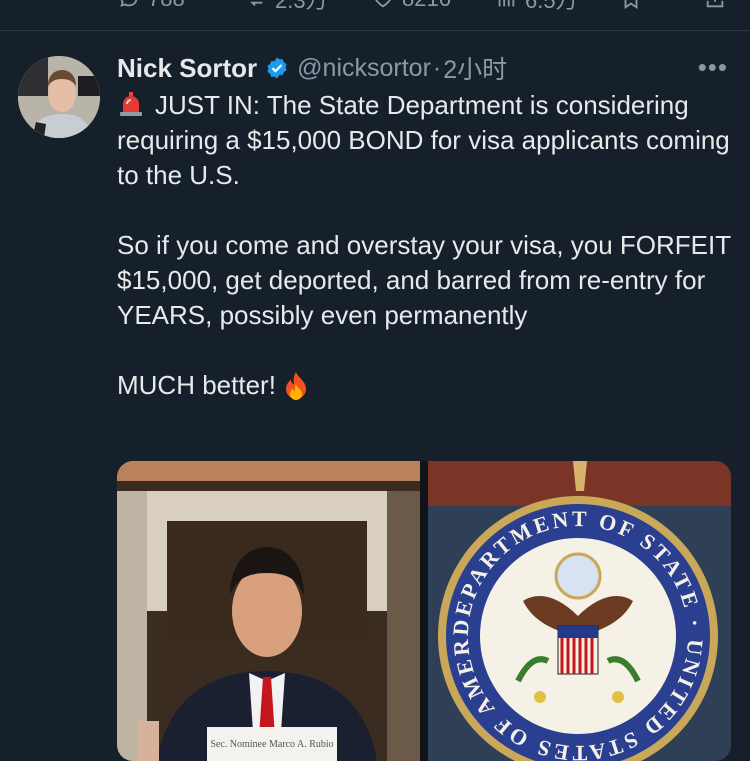  I want to click on fire-emoji-icon, so click(295, 386).